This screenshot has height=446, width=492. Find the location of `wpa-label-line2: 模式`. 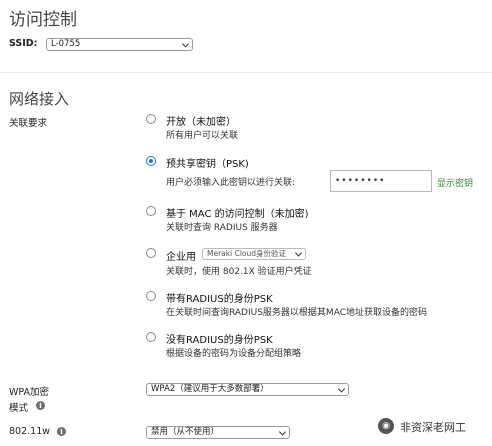

wpa-label-line2: 模式 is located at coordinates (19, 408).